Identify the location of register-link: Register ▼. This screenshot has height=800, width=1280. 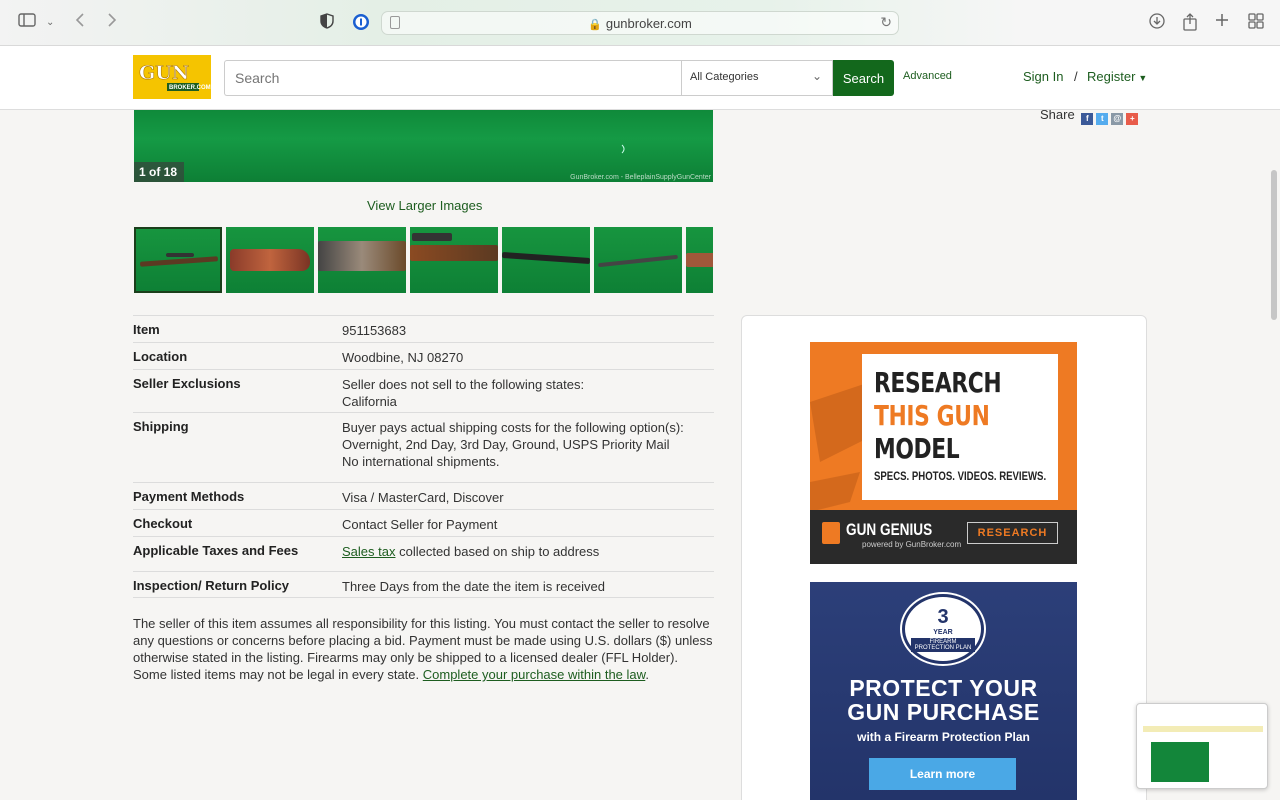
(1117, 76).